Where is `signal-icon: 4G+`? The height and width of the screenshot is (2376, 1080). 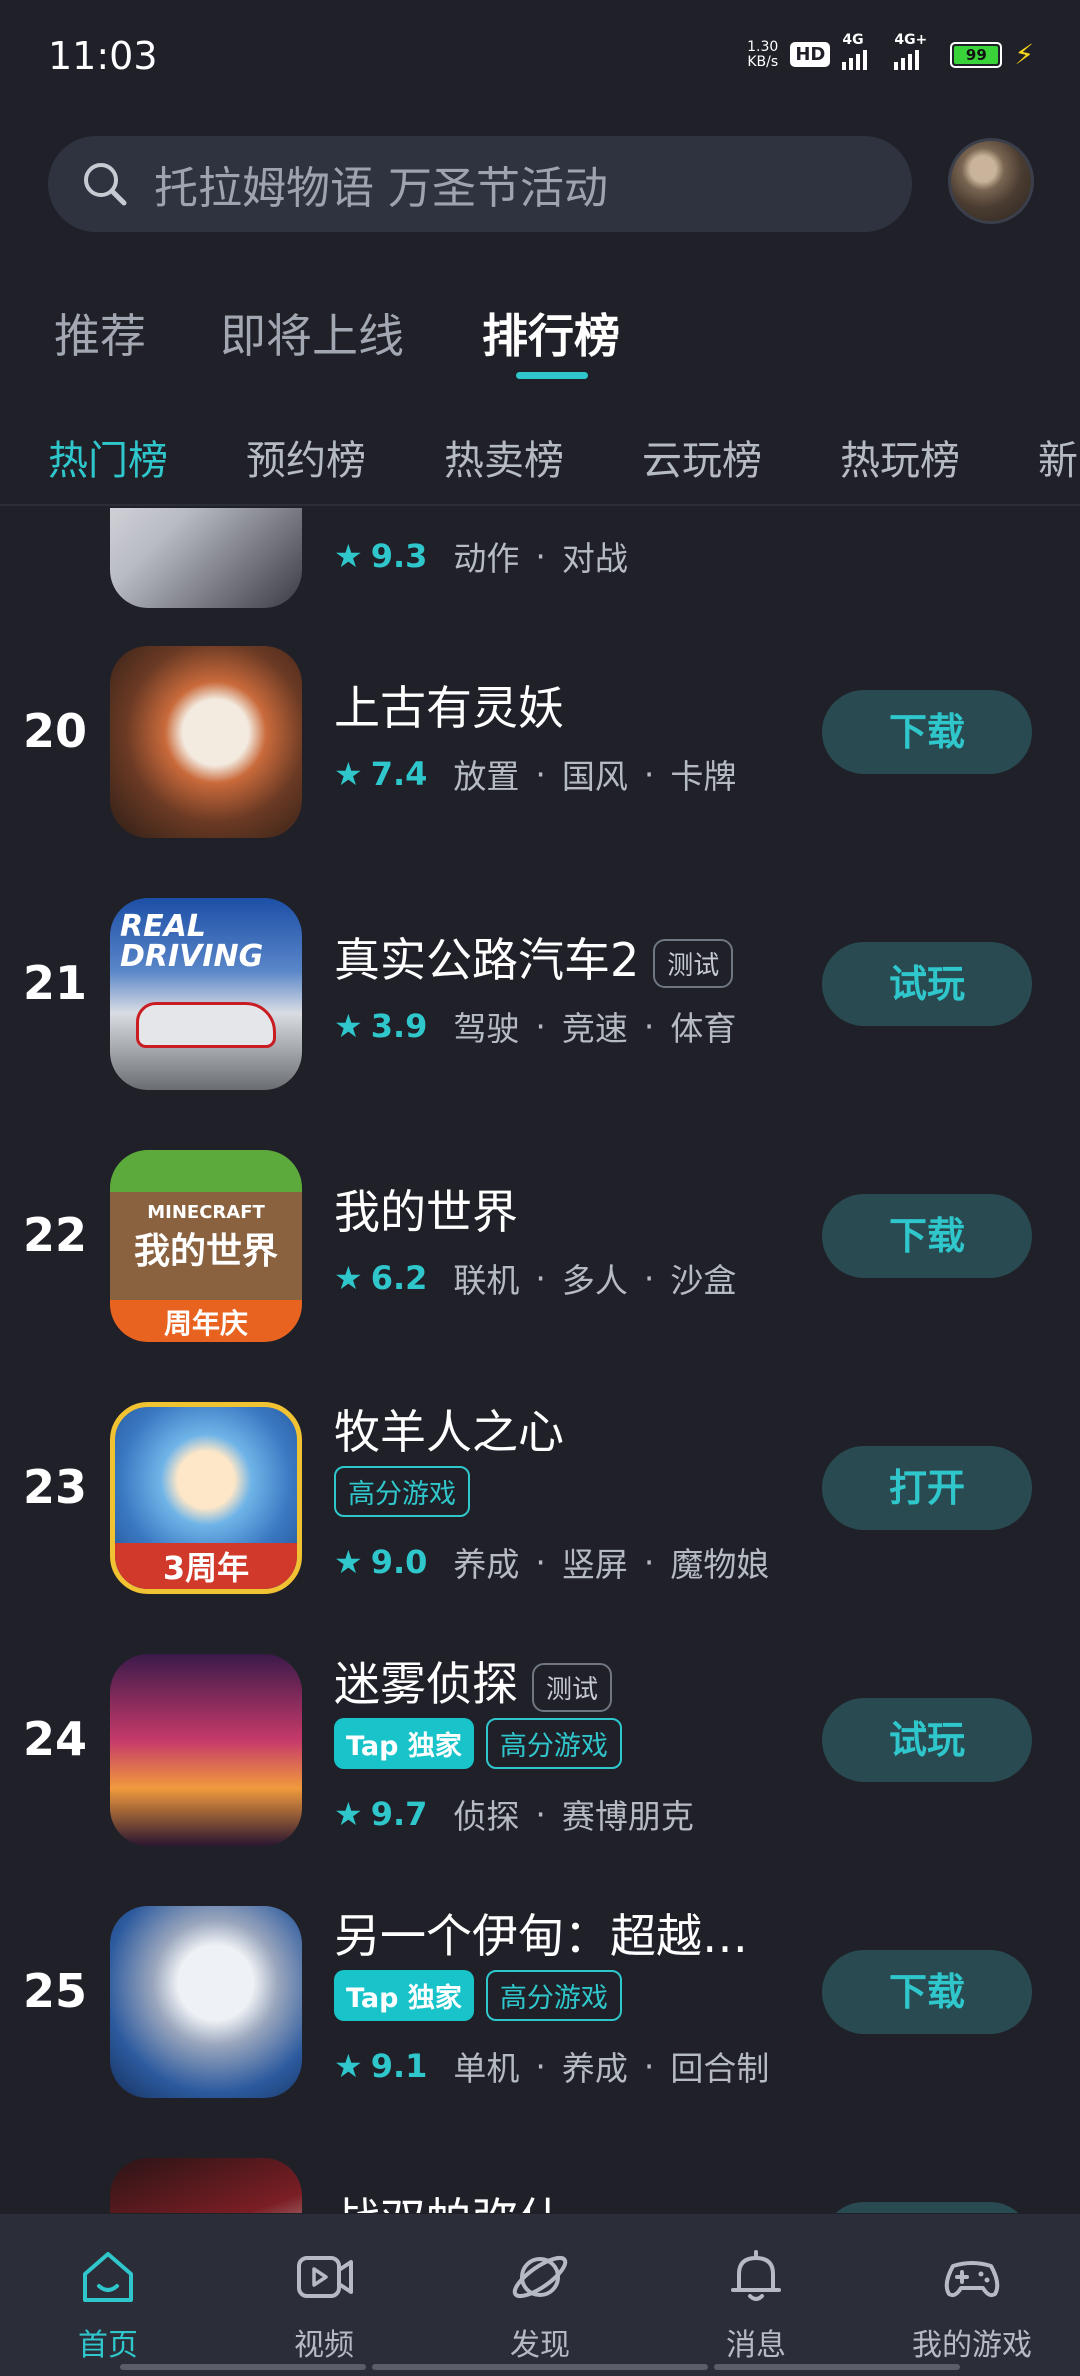
signal-icon: 4G+ is located at coordinates (916, 51).